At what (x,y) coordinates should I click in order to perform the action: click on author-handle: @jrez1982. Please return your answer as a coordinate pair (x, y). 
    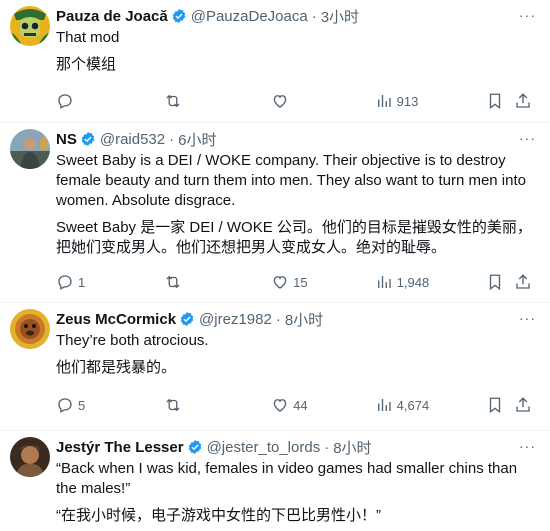
    Looking at the image, I should click on (235, 319).